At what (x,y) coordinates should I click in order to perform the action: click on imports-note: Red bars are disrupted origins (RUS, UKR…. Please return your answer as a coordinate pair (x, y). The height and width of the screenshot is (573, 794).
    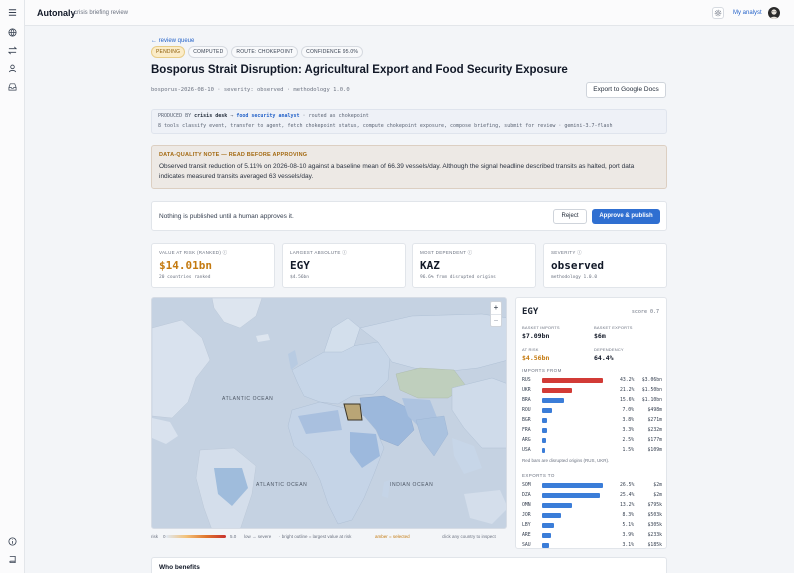
    Looking at the image, I should click on (566, 460).